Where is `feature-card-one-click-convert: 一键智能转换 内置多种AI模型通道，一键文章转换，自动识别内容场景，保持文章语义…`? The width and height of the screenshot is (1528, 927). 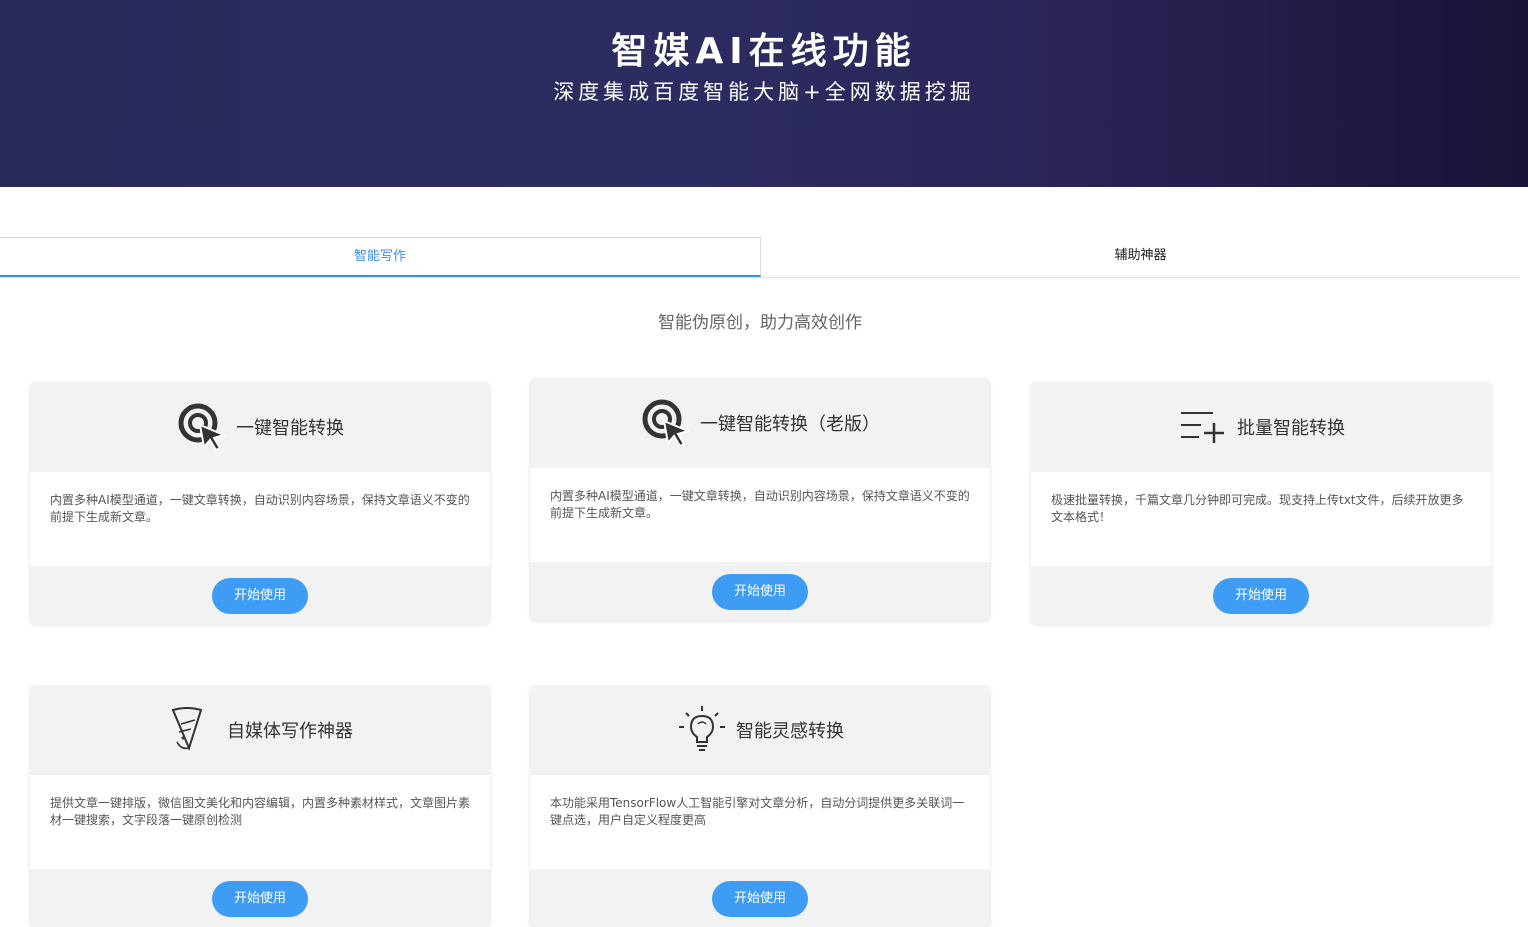
feature-card-one-click-convert: 一键智能转换 内置多种AI模型通道，一键文章转换，自动识别内容场景，保持文章语义… is located at coordinates (260, 503).